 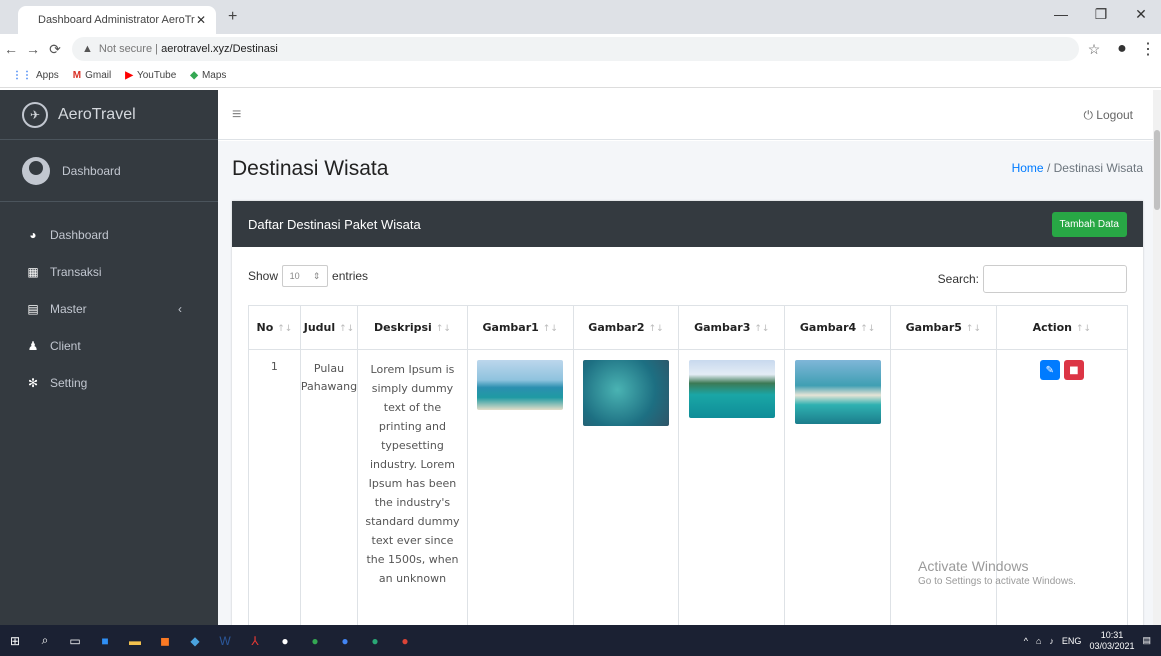 I want to click on page-title: Destinasi Wisata, so click(x=310, y=168).